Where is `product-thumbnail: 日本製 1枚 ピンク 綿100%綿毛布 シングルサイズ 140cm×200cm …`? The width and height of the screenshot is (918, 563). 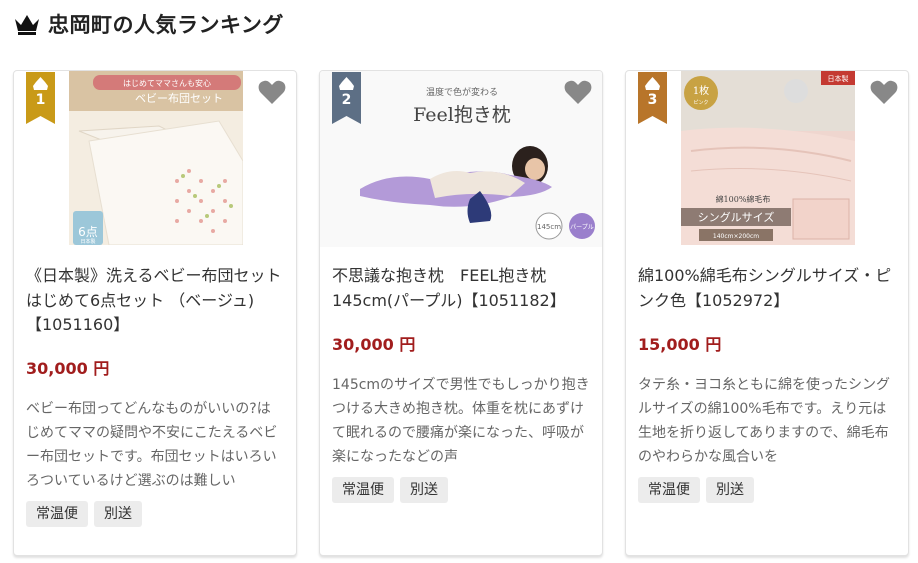
product-thumbnail: 日本製 1枚 ピンク 綿100%綿毛布 シングルサイズ 140cm×200cm … is located at coordinates (767, 159).